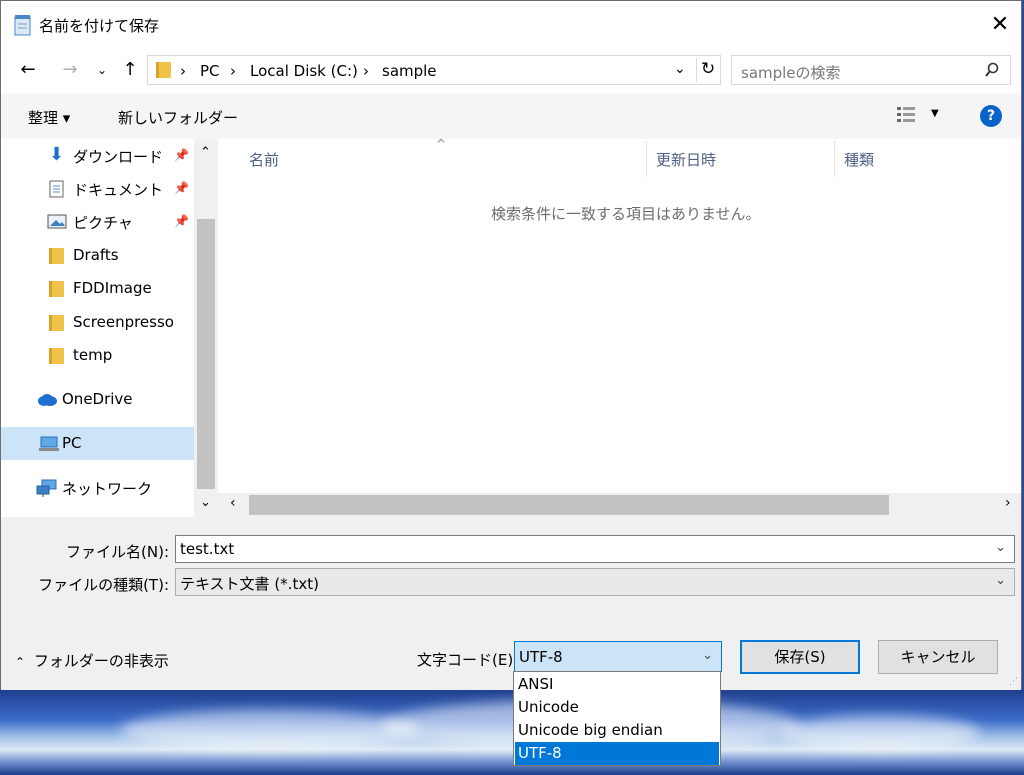  Describe the element at coordinates (938, 657) in the screenshot. I see `cancel-button: キャンセル` at that location.